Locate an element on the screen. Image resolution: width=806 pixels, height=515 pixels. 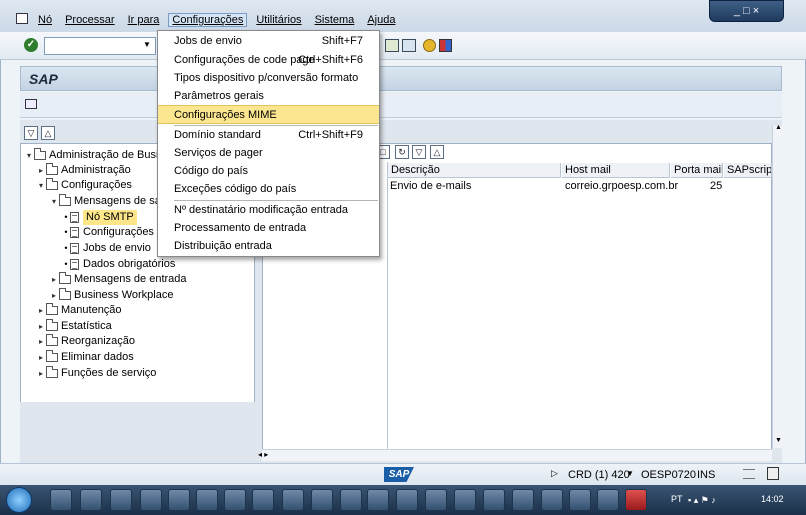
status-system: CRD (1) 420 is located at coordinates (599, 475).